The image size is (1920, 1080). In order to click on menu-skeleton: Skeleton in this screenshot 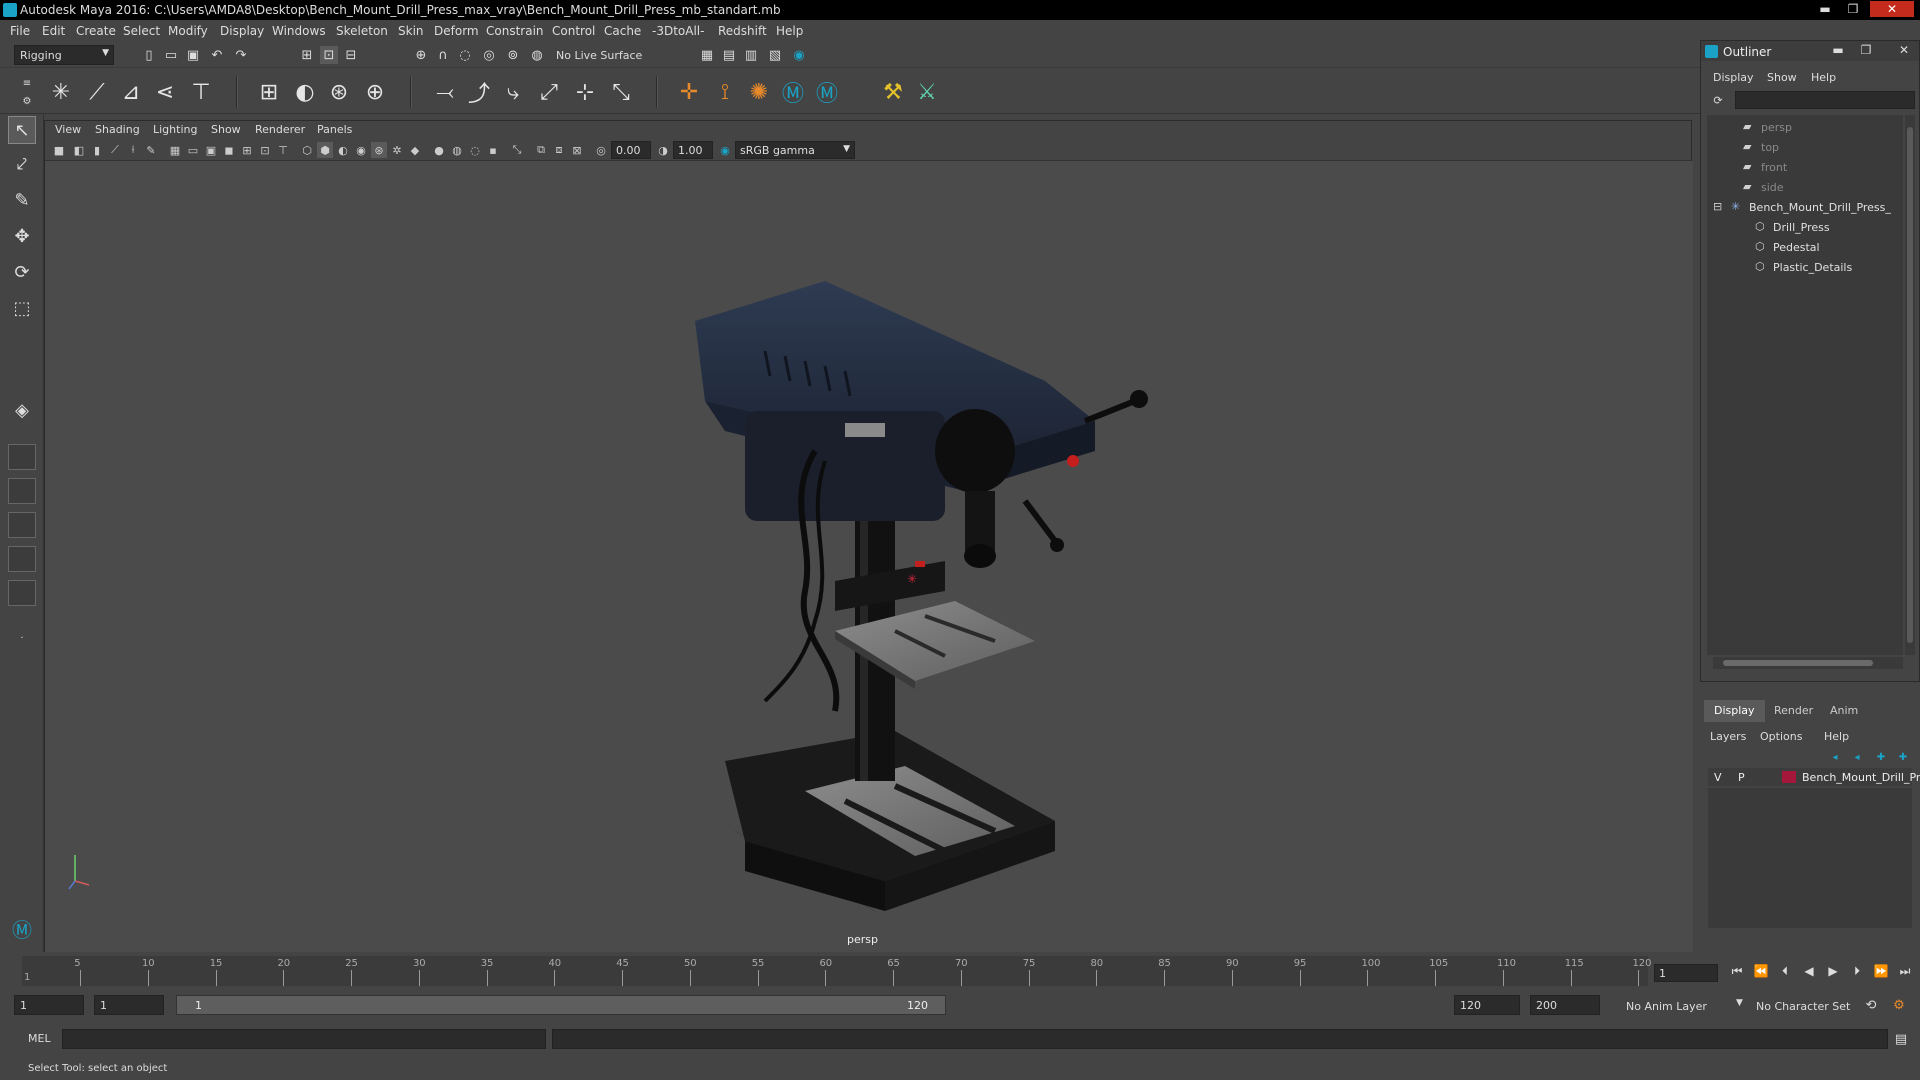, I will do `click(362, 31)`.